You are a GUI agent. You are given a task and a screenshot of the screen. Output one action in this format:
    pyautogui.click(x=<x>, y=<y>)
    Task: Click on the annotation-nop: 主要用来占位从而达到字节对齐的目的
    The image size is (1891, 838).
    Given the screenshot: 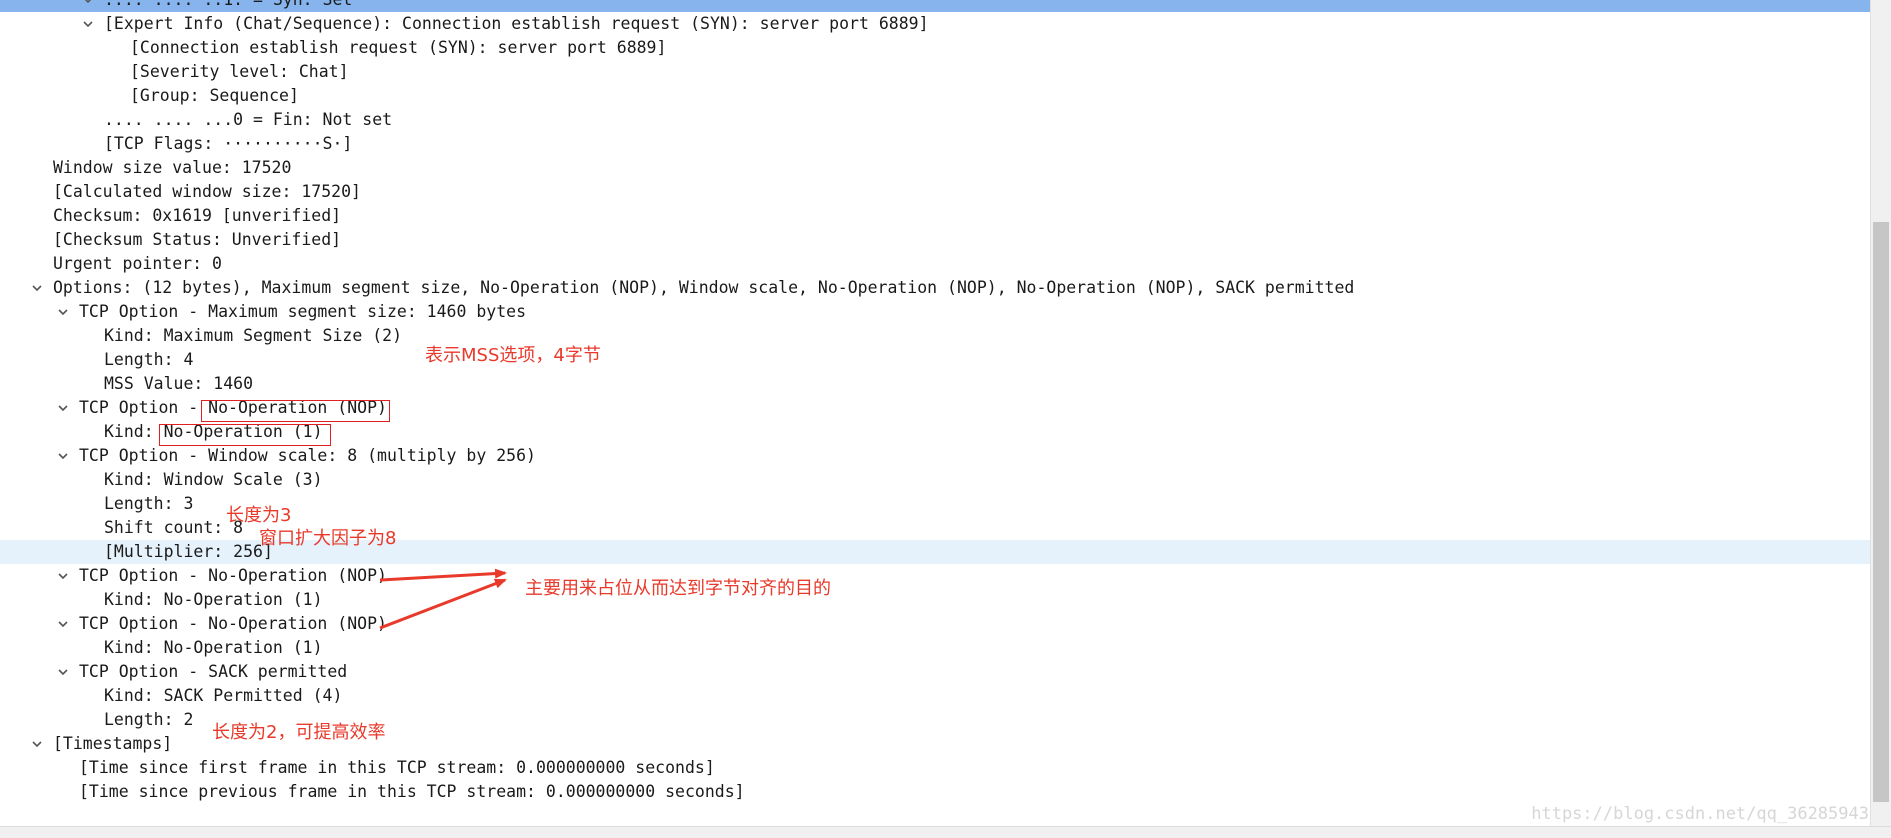 What is the action you would take?
    pyautogui.click(x=678, y=588)
    